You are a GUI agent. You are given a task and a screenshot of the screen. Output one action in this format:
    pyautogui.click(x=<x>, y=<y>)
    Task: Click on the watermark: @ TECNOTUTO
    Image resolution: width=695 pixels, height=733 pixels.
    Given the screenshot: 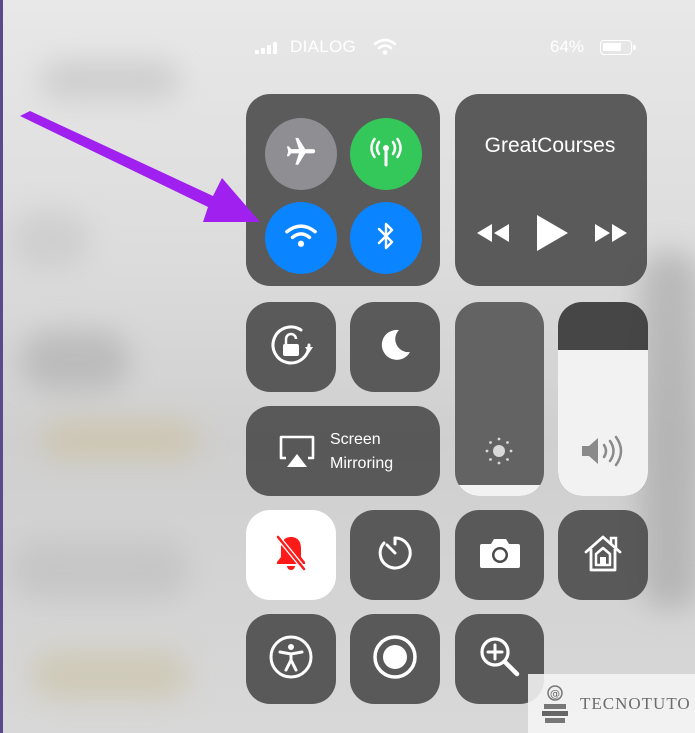 What is the action you would take?
    pyautogui.click(x=611, y=703)
    